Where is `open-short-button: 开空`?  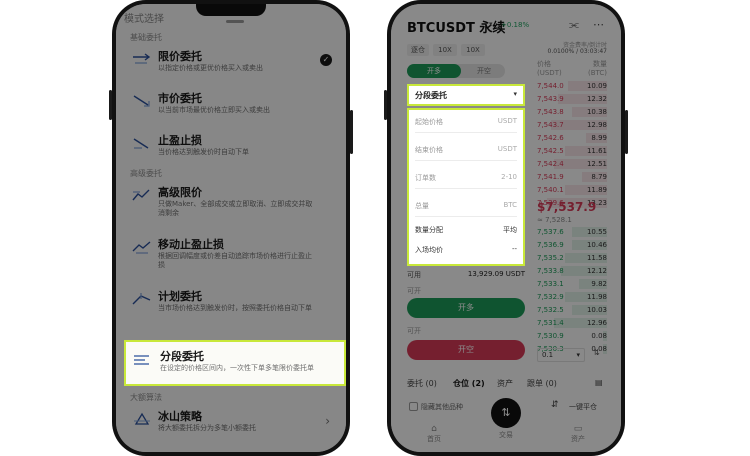 open-short-button: 开空 is located at coordinates (466, 350).